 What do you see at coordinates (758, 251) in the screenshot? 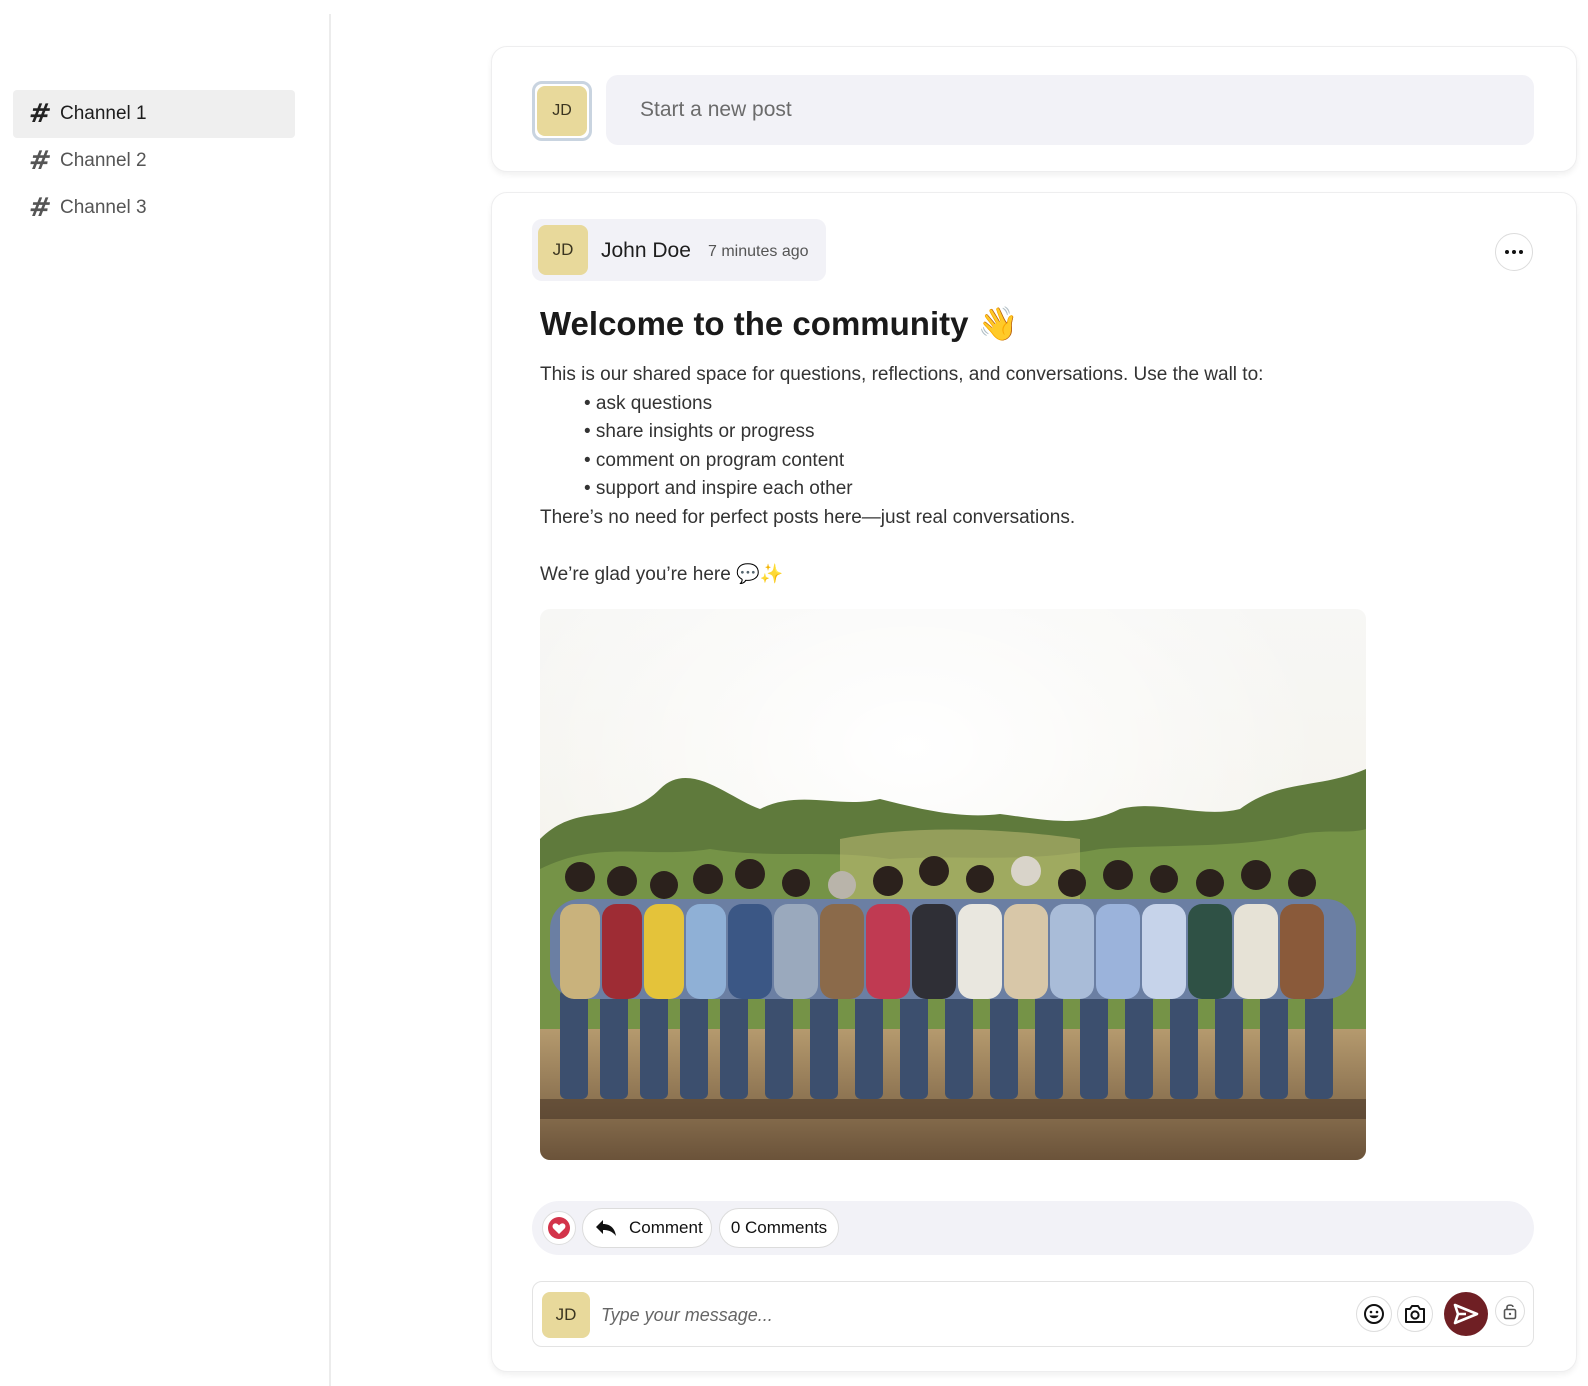
I see `post-timestamp: 7 minutes ago` at bounding box center [758, 251].